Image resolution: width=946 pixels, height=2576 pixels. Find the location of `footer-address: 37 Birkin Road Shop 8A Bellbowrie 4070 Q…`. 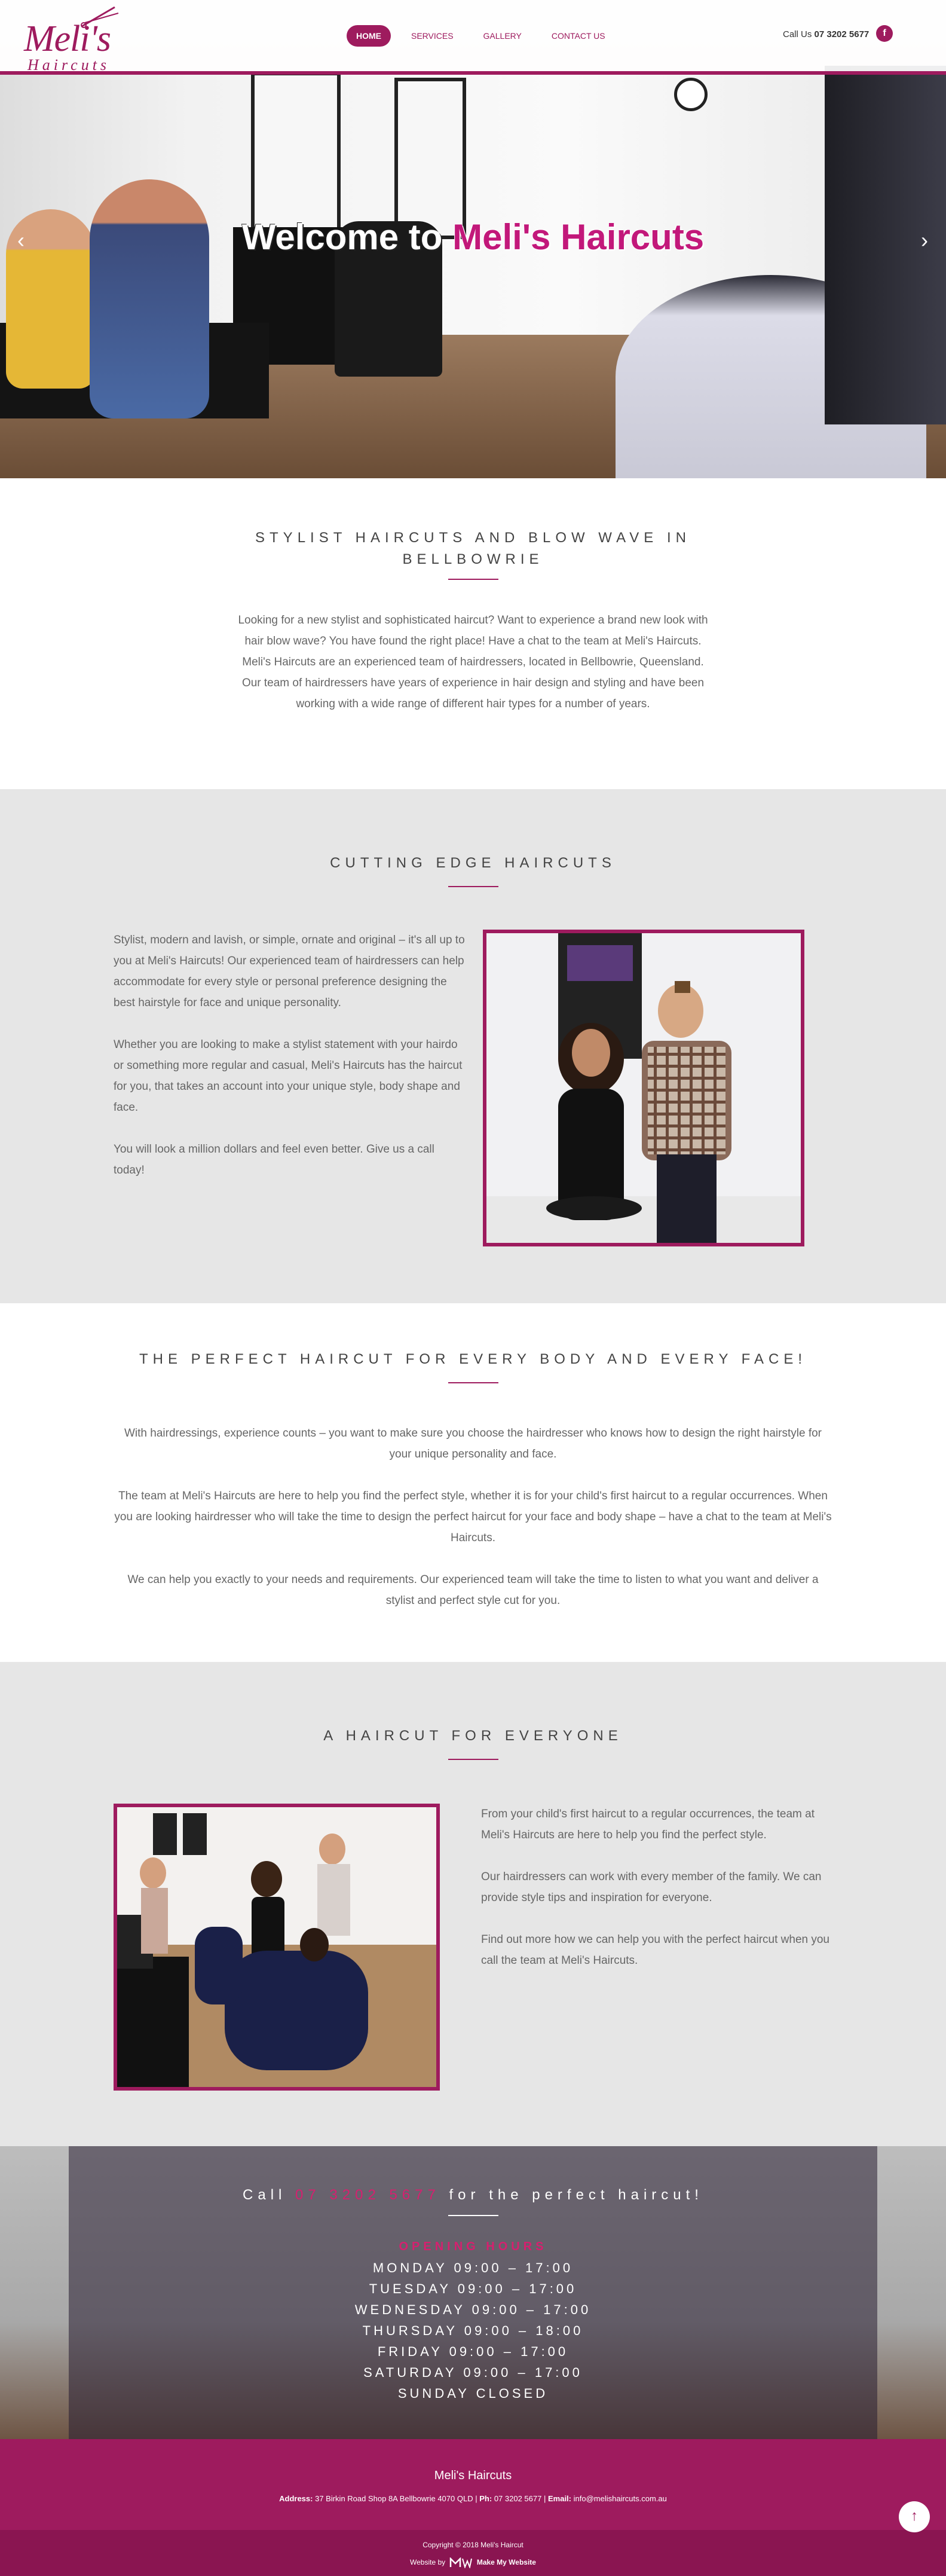

footer-address: 37 Birkin Road Shop 8A Bellbowrie 4070 Q… is located at coordinates (394, 2498).